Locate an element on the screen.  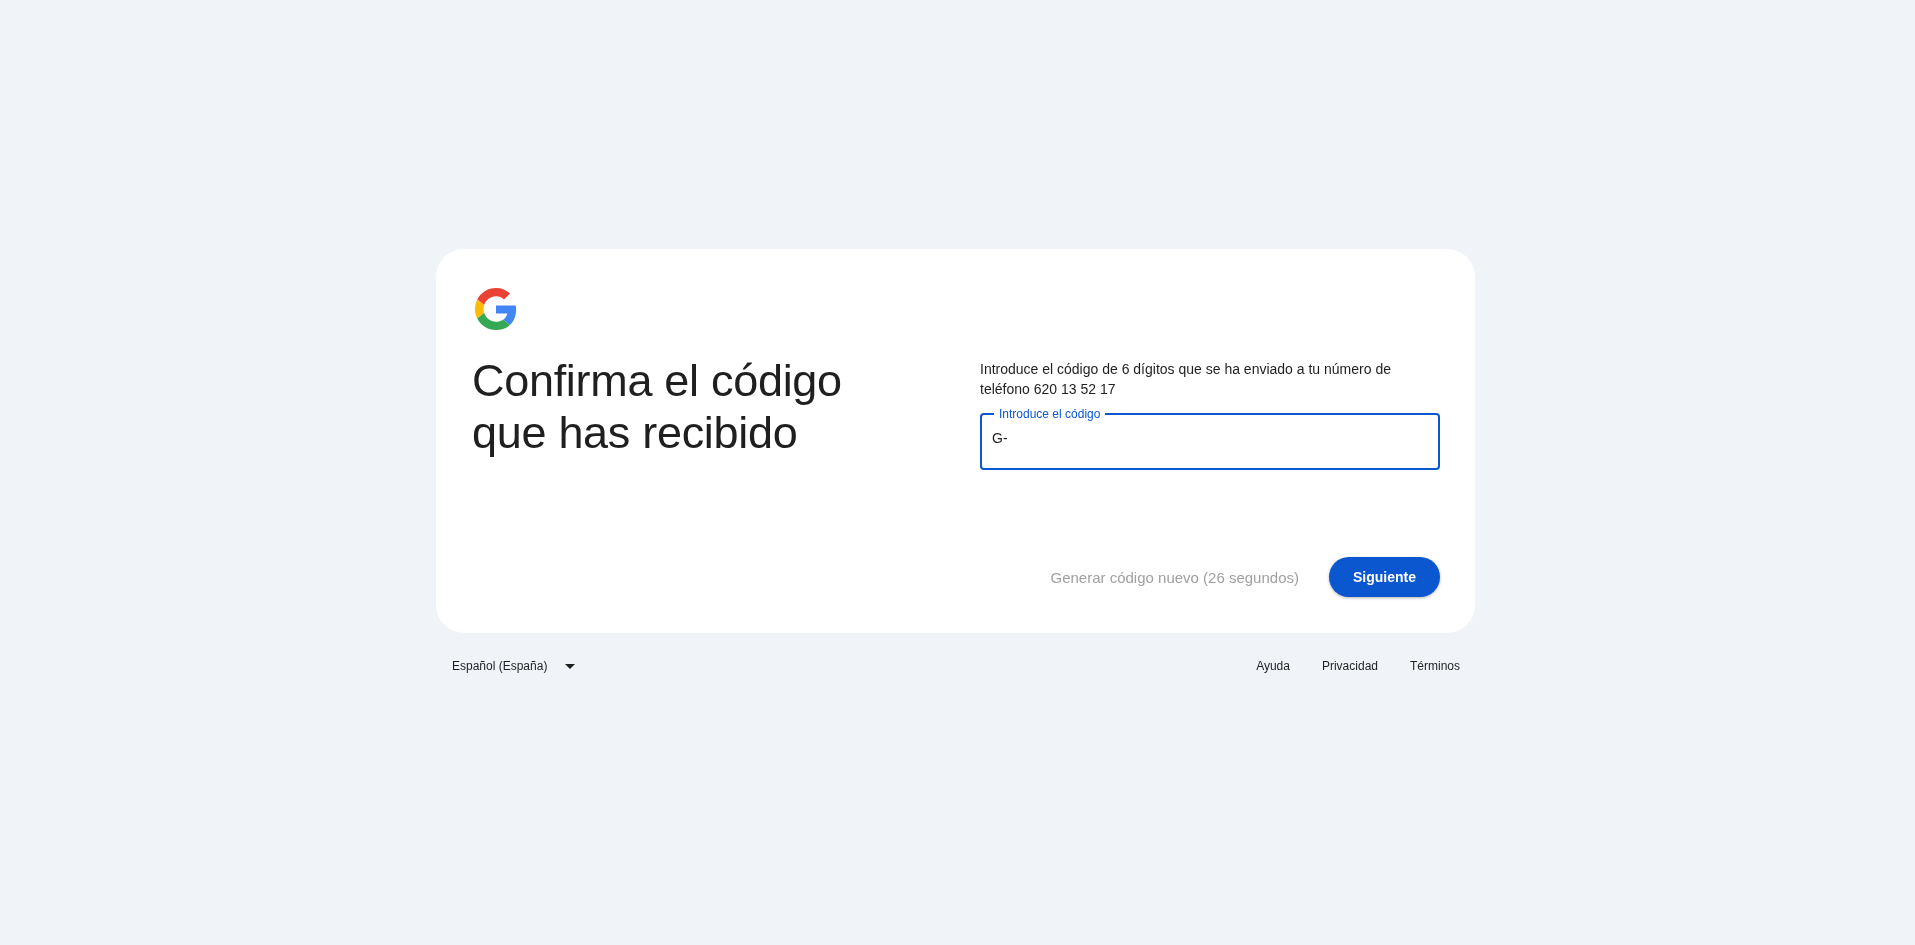
instructions-text: Introduce el código de 6 dígitos que se ha enviado a tu número de teléfono 620 13 52 17 is located at coordinates (1186, 379).